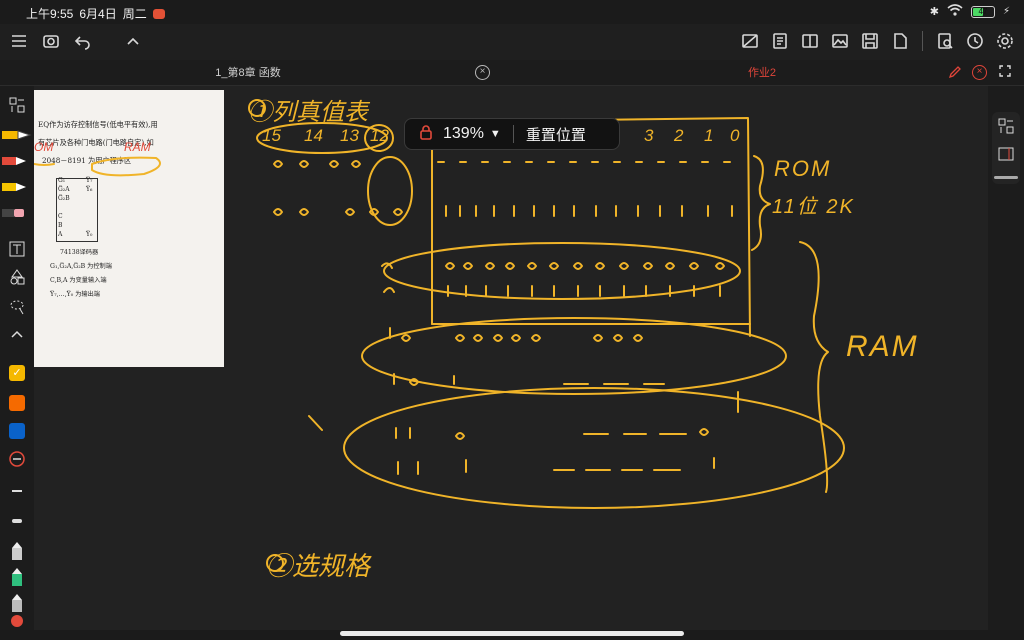 This screenshot has height=640, width=1024. I want to click on wifi-icon, so click(955, 11).